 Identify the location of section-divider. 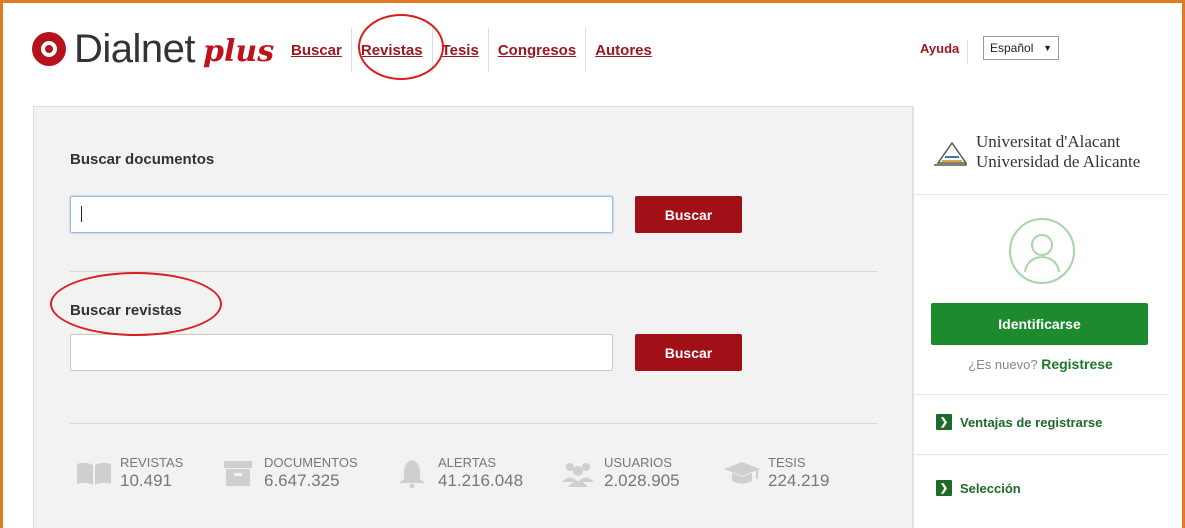
(474, 271).